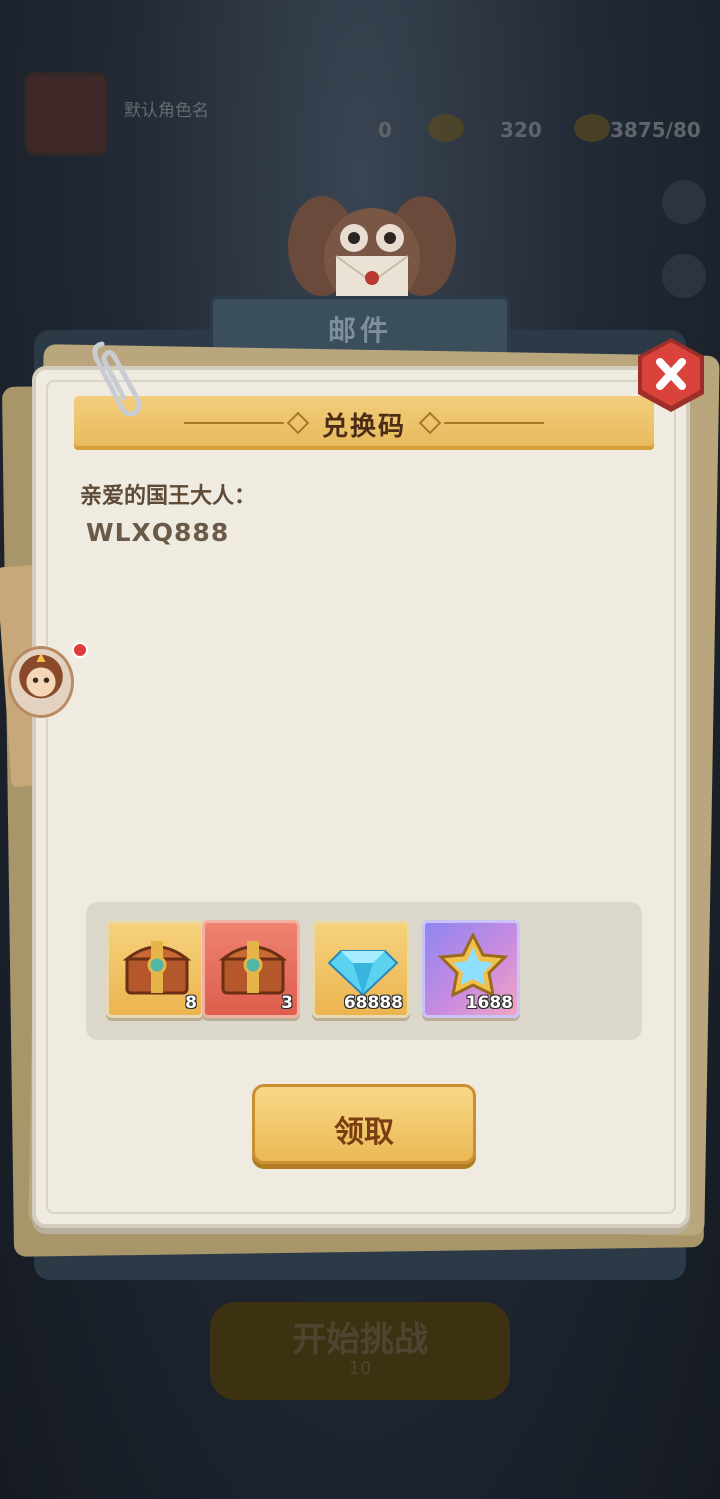 This screenshot has width=720, height=1499. I want to click on character-portrait-icon, so click(41, 675).